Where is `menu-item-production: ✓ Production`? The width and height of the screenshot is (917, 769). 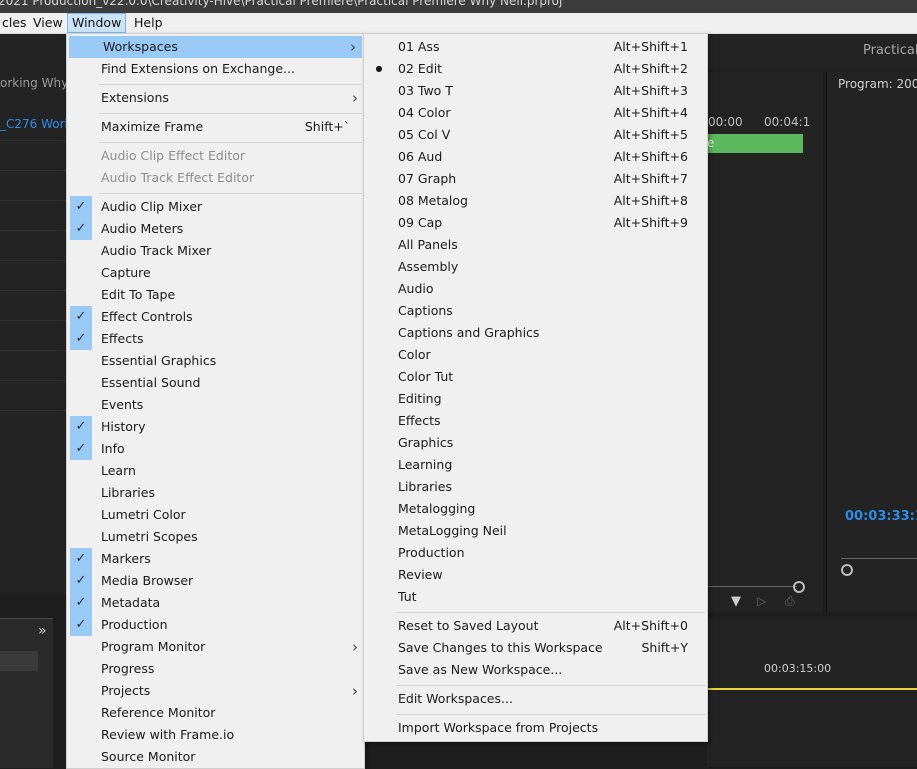
menu-item-production: ✓ Production is located at coordinates (215, 625).